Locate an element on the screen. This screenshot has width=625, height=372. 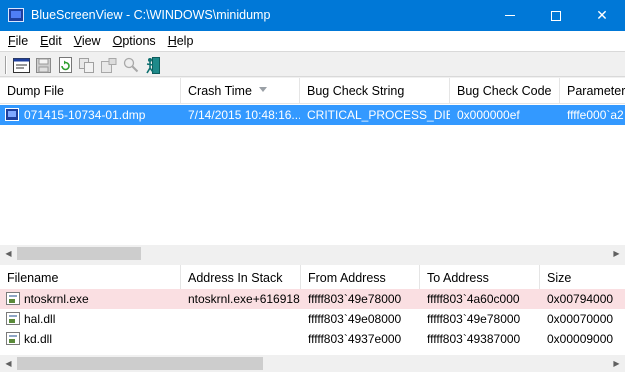
find-button is located at coordinates (131, 65).